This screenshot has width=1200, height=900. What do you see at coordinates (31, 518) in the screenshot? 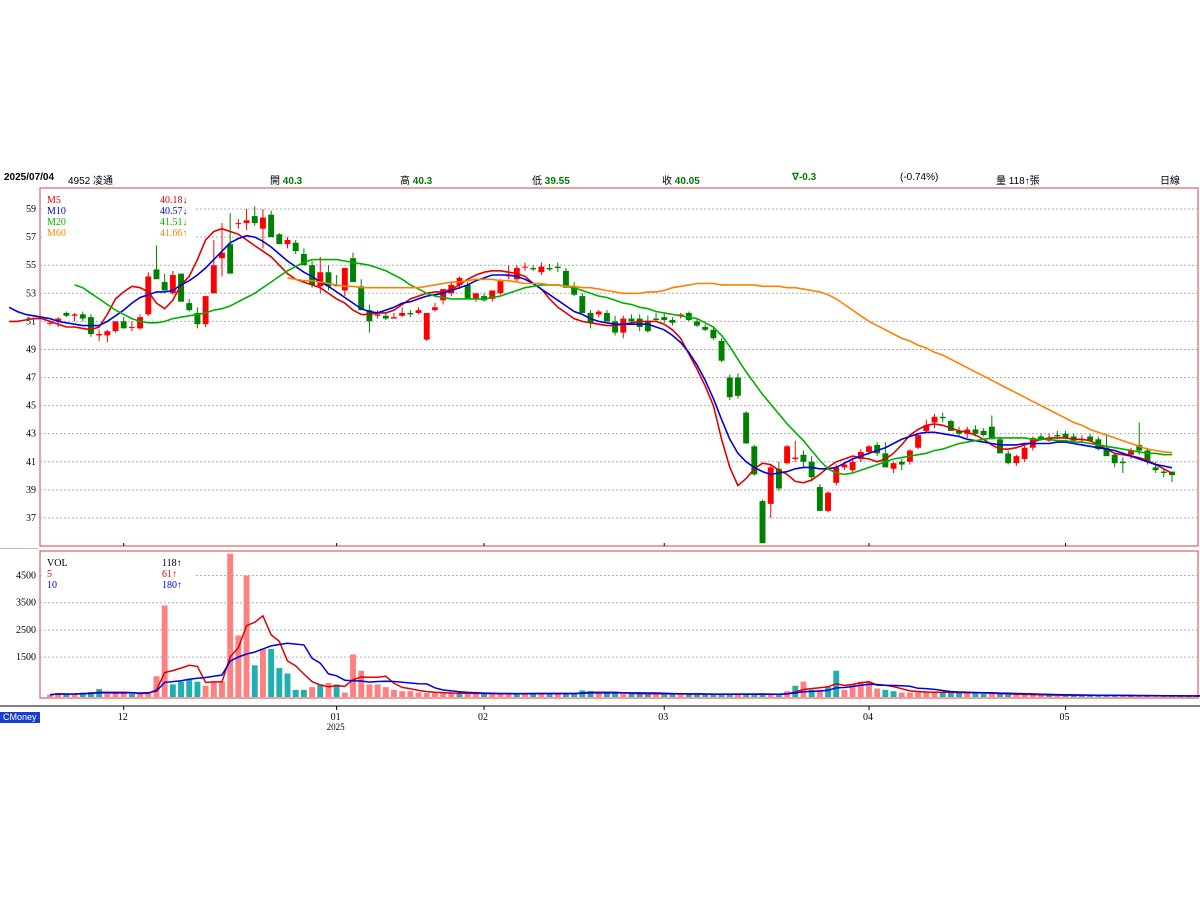
I see `price-tick-label: 37` at bounding box center [31, 518].